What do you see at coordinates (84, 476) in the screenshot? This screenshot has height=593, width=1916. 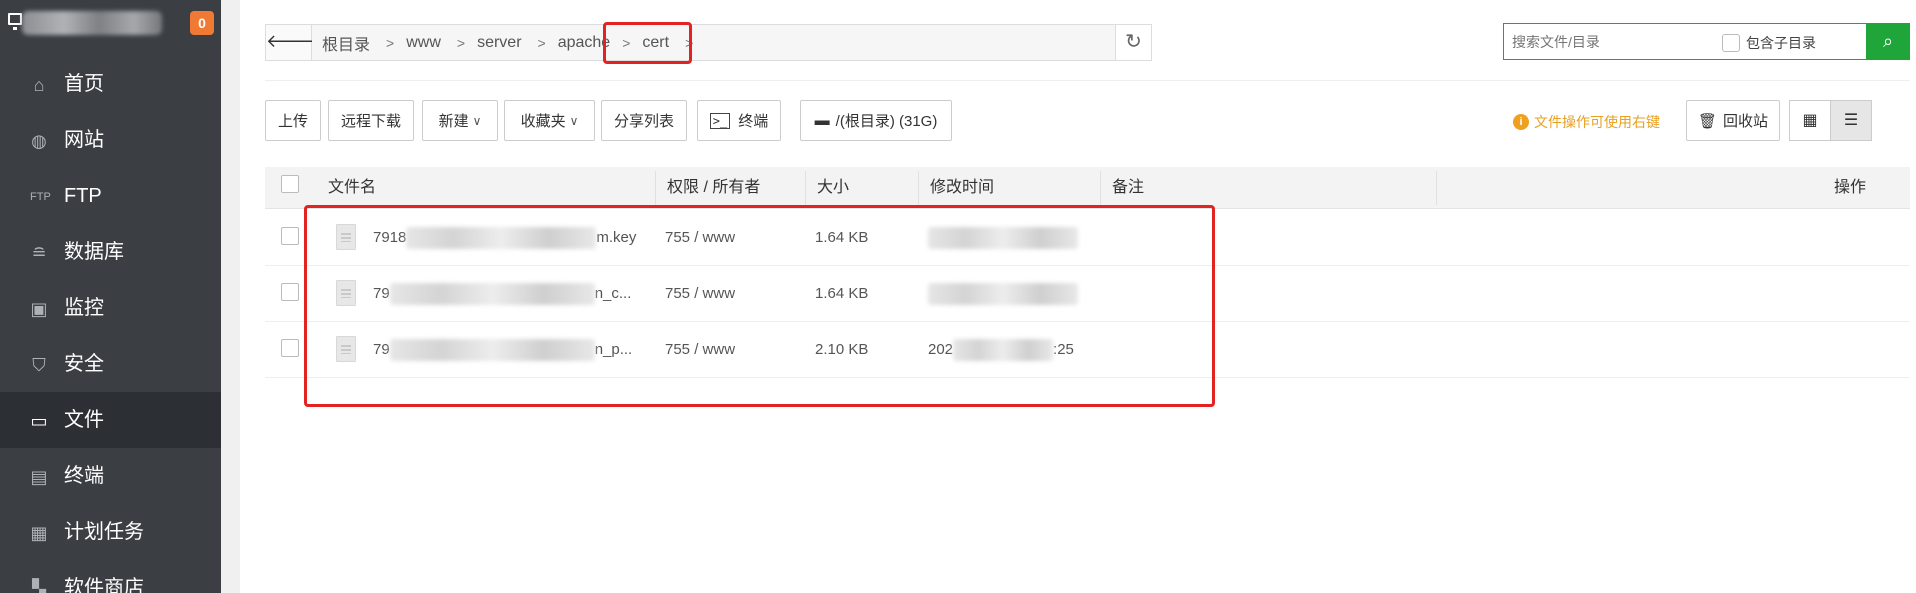 I see `sidebar-item-label: 终端` at bounding box center [84, 476].